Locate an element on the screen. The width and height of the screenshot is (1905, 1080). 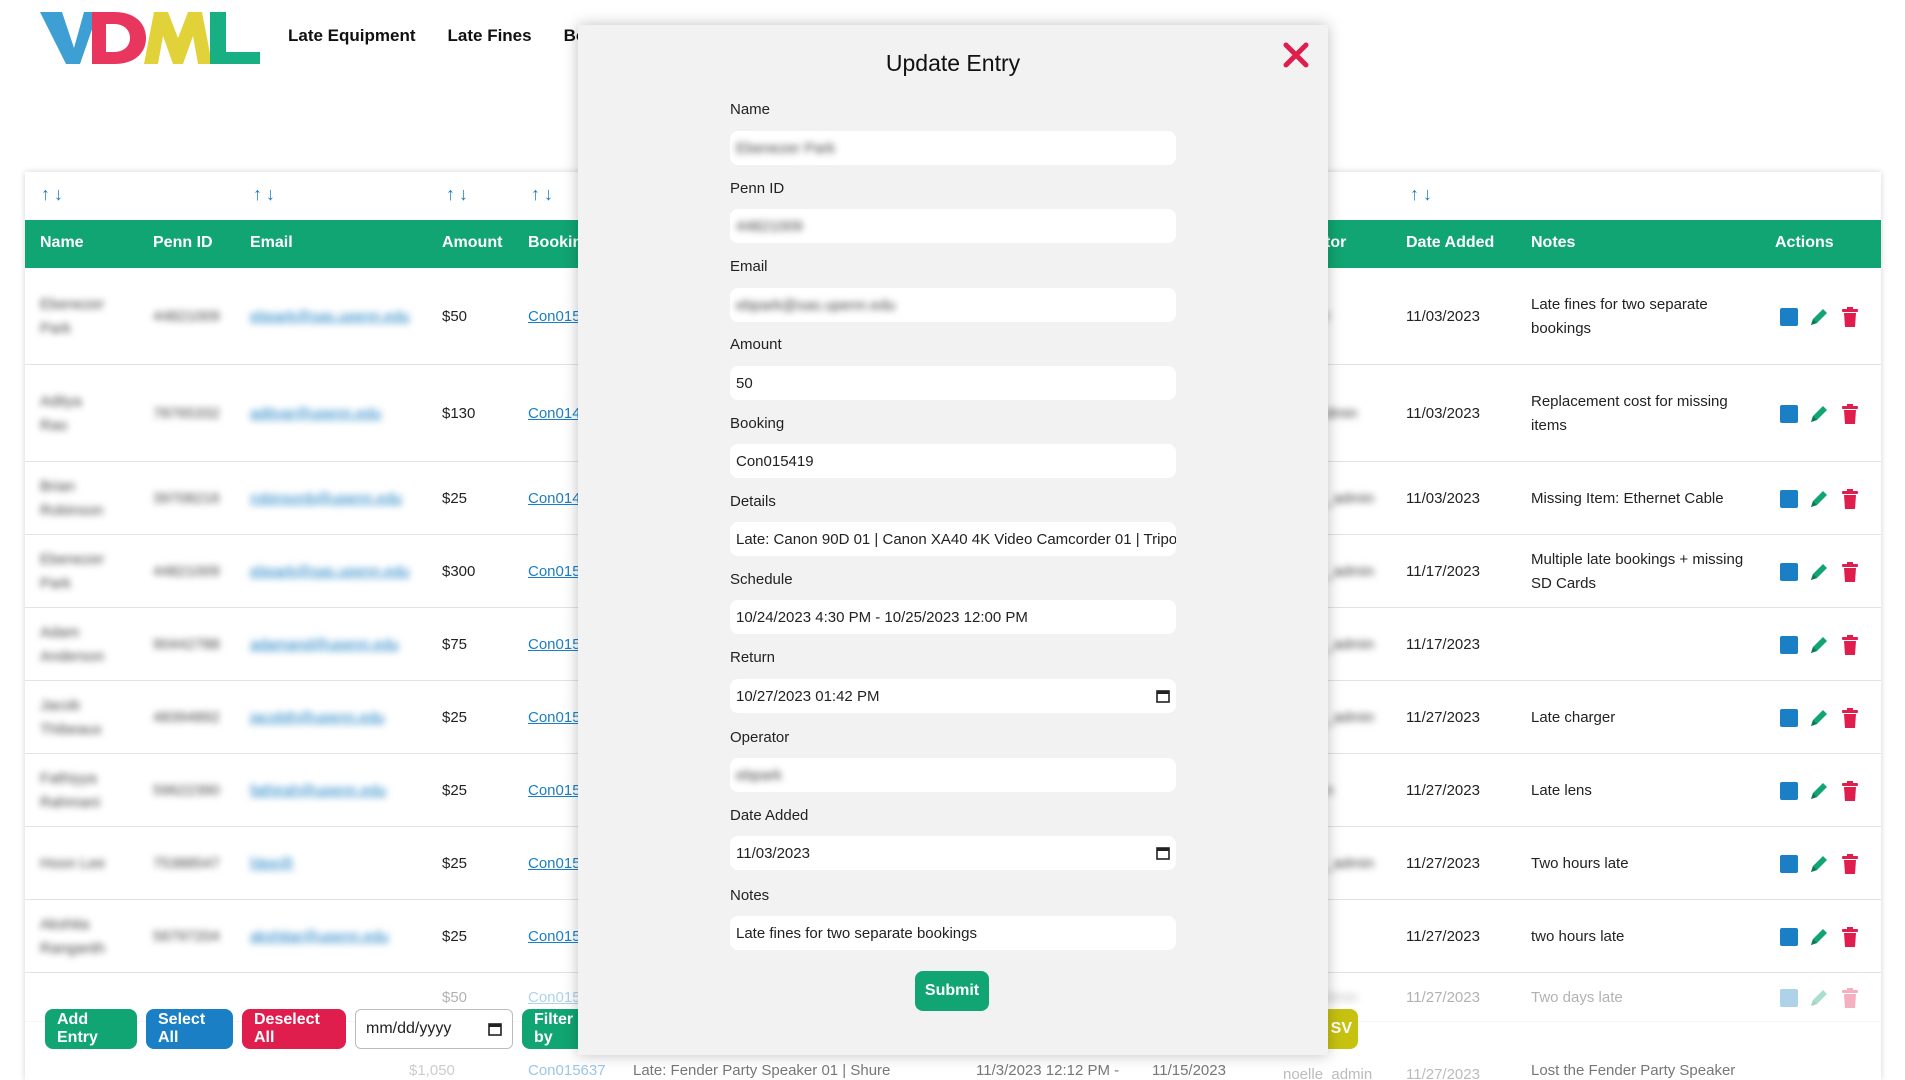
cell-date-added: 11/03/2023 is located at coordinates (1443, 413).